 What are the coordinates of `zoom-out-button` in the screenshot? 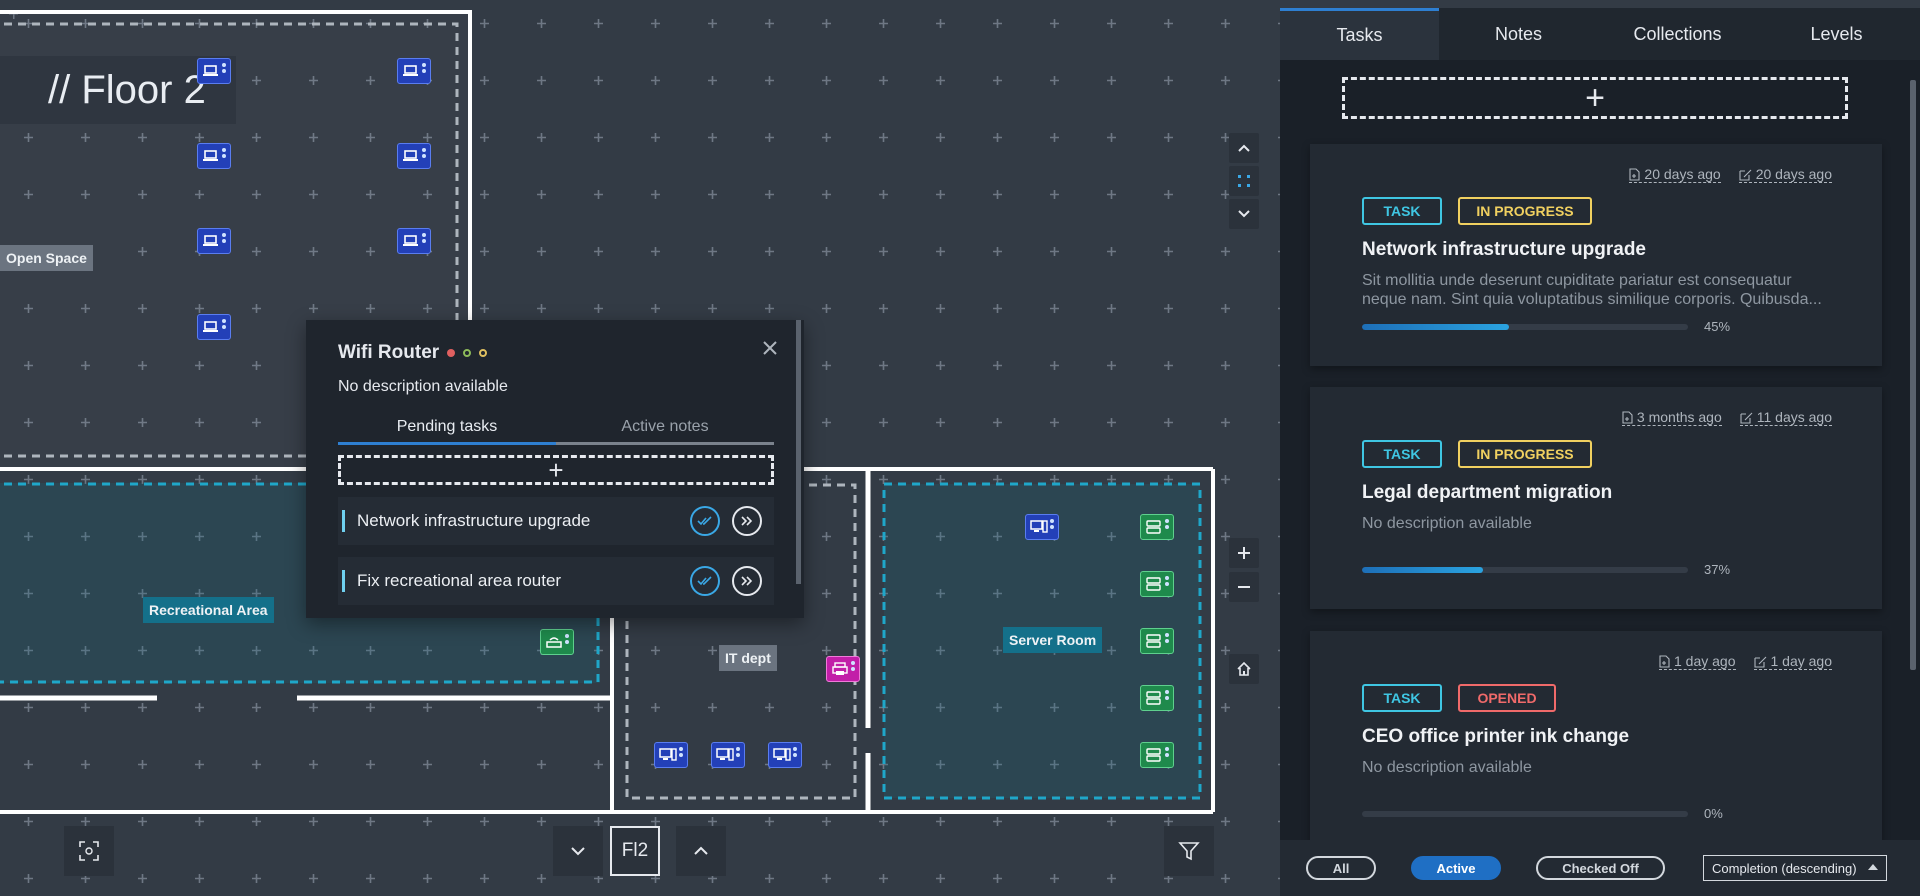 It's located at (1244, 587).